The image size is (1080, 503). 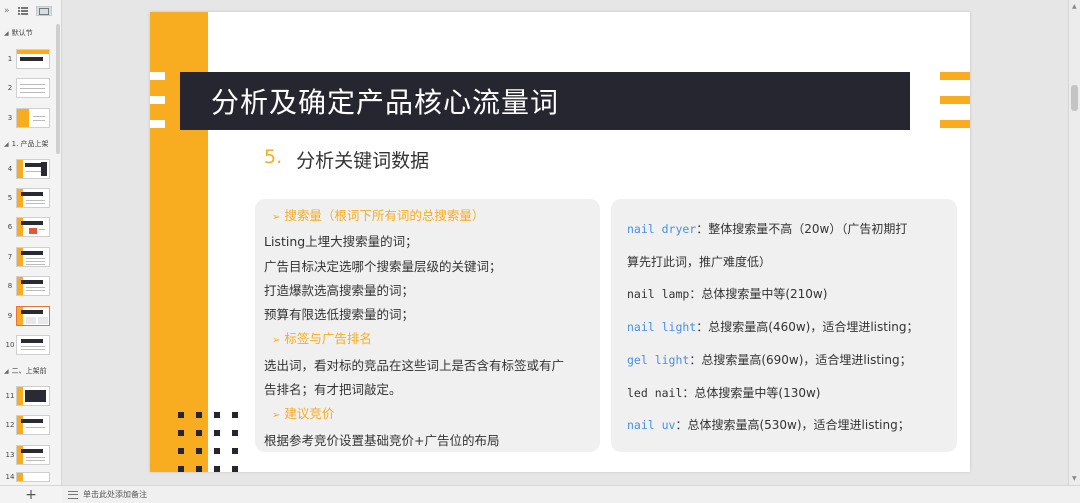 I want to click on vertical-scrollbar: ▲ ▼, so click(x=1074, y=242).